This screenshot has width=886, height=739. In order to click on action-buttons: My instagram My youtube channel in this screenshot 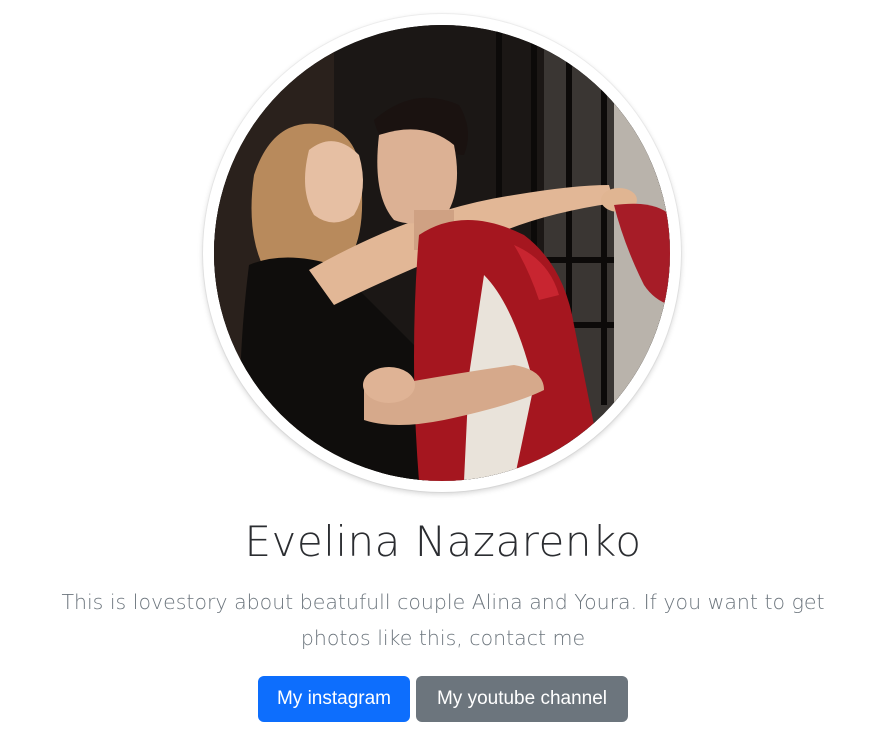, I will do `click(443, 699)`.